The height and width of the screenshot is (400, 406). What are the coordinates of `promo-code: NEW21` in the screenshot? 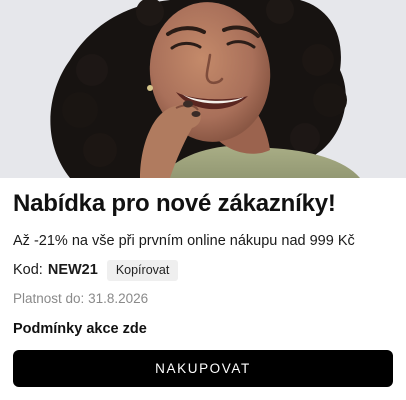 It's located at (73, 270).